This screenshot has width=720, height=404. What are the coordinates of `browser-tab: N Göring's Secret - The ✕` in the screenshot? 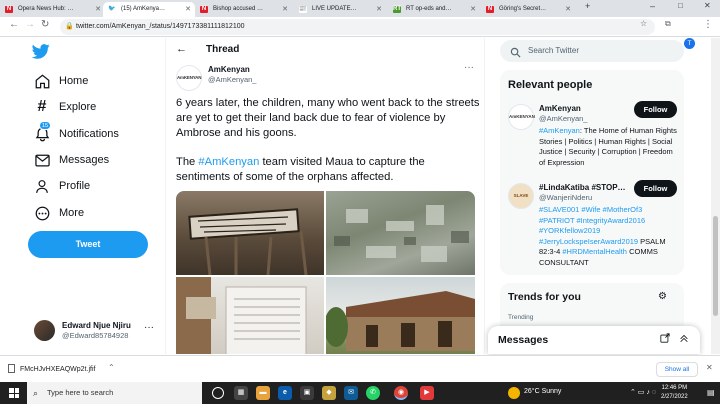 It's located at (528, 9).